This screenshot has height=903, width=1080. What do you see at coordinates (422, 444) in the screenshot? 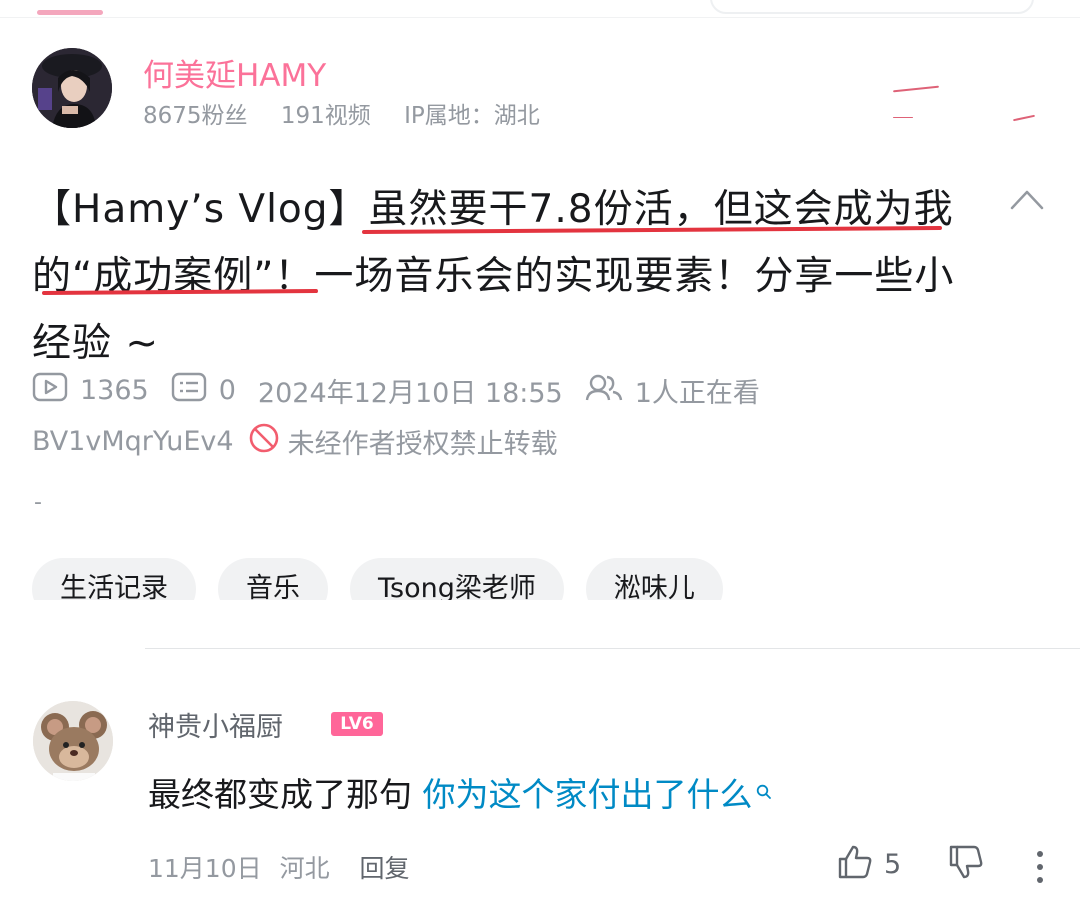
I see `copyright-notice: 未经作者授权禁止转载` at bounding box center [422, 444].